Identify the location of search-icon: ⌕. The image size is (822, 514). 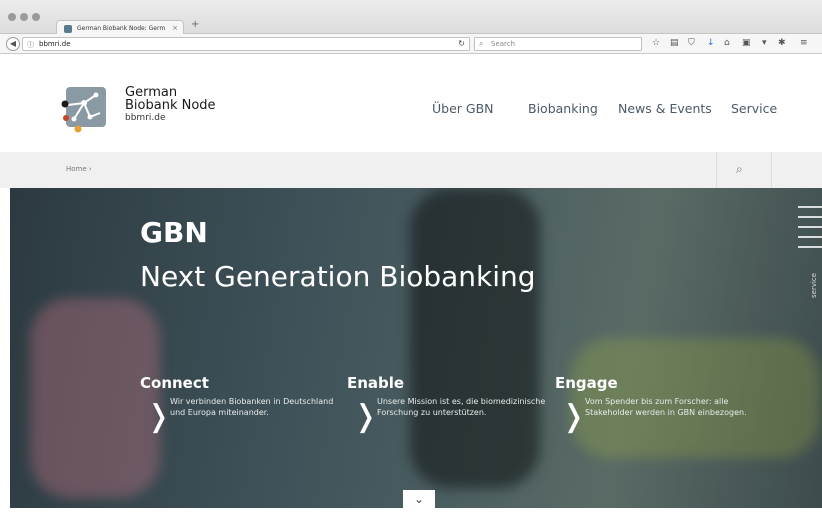
(481, 43).